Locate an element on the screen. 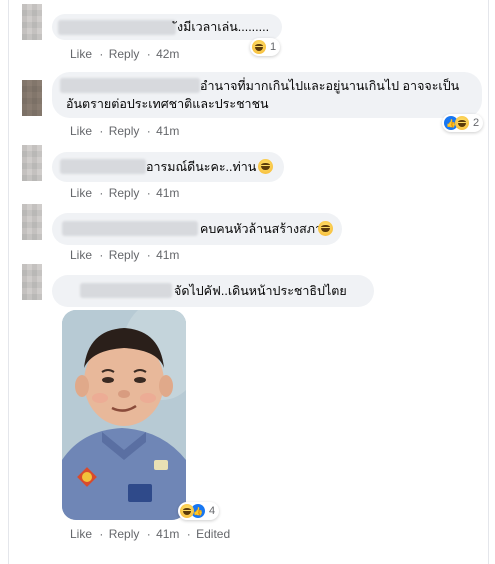  comment-actions: Like · Reply · 41m · Edited is located at coordinates (151, 534).